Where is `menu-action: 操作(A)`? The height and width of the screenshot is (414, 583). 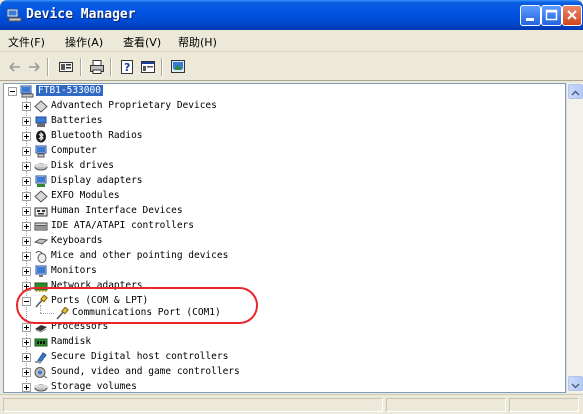
menu-action: 操作(A) is located at coordinates (84, 42).